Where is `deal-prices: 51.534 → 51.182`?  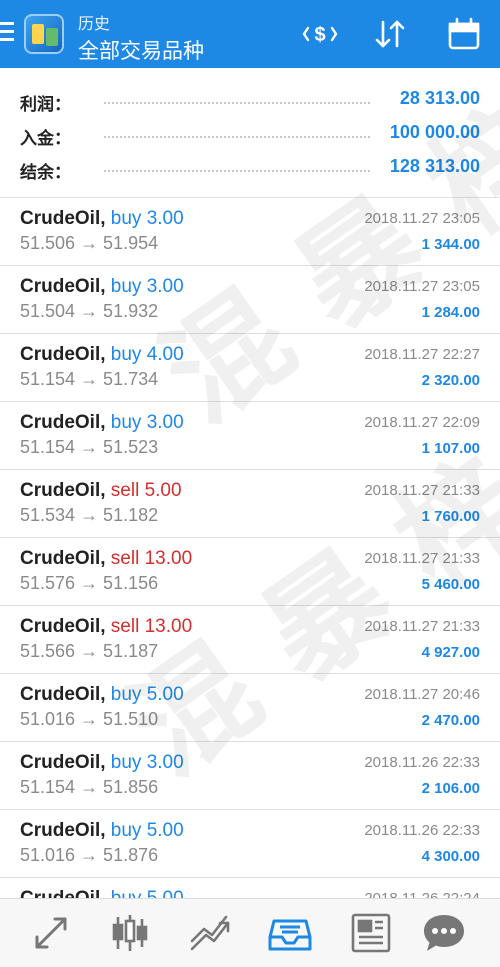
deal-prices: 51.534 → 51.182 is located at coordinates (89, 515).